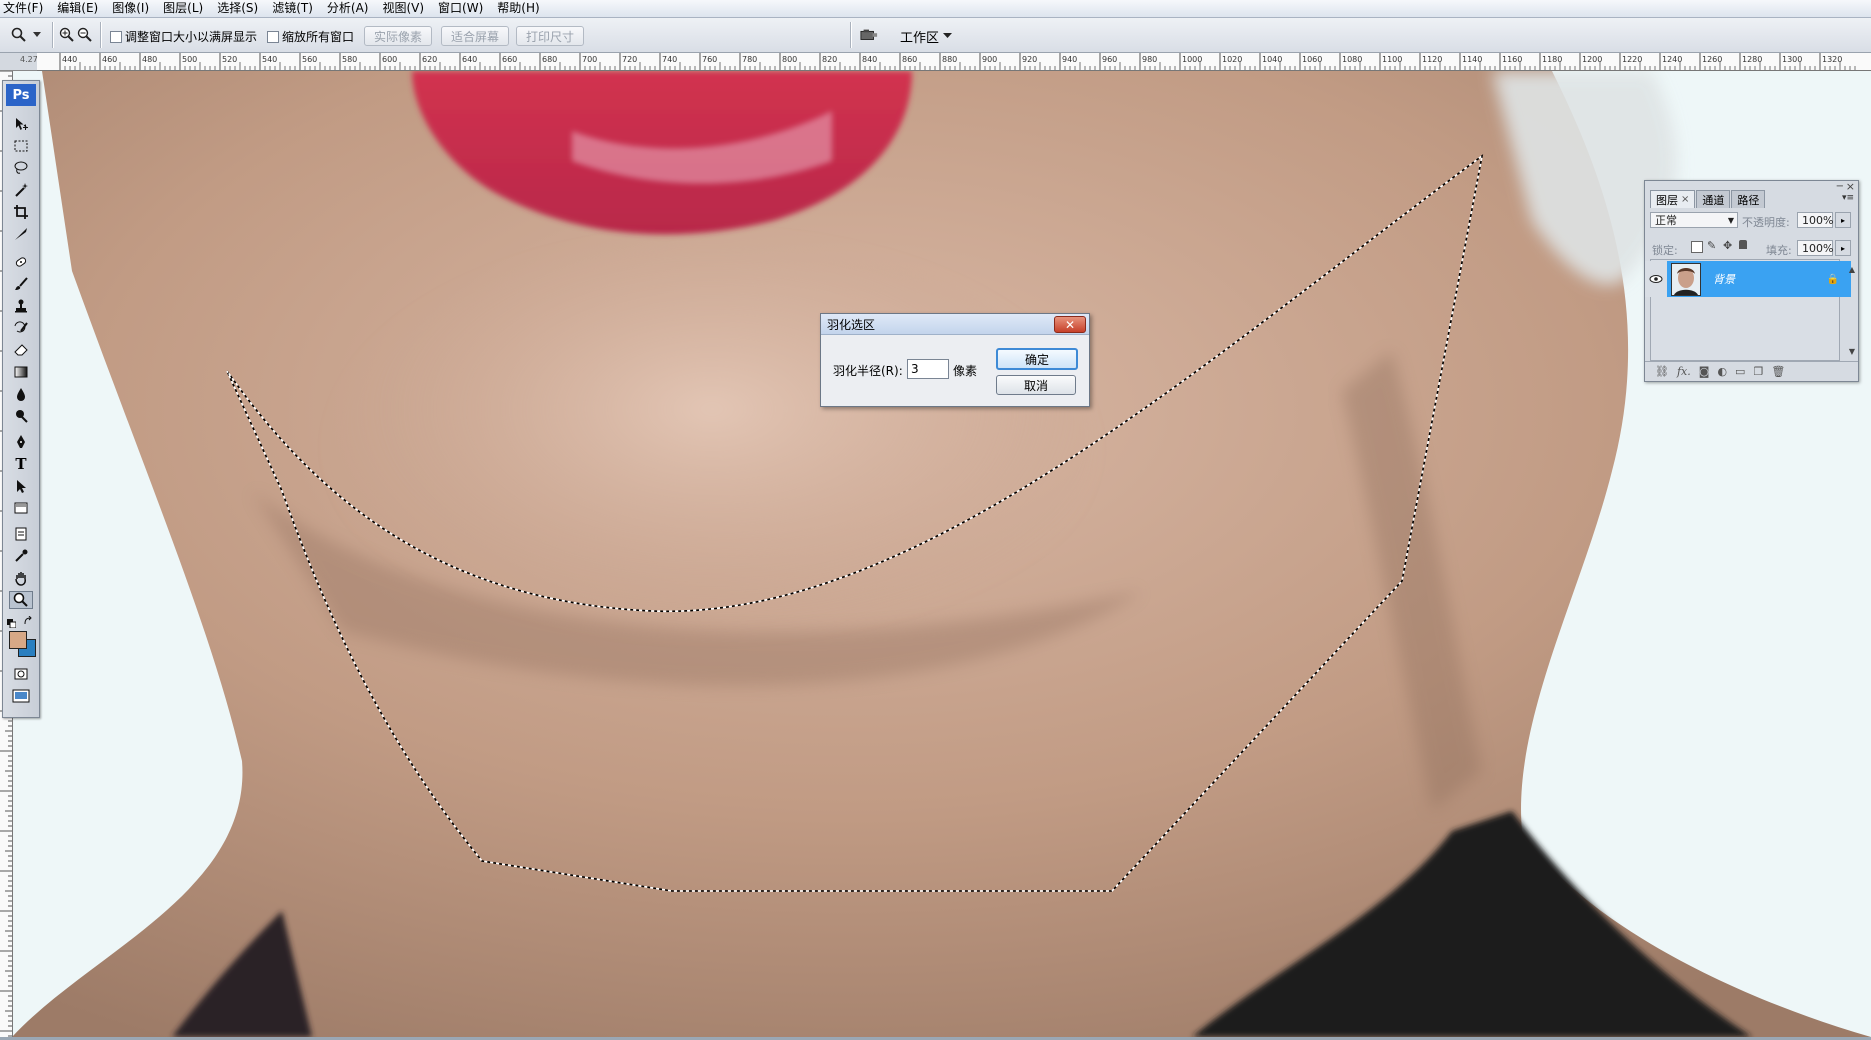  What do you see at coordinates (18, 640) in the screenshot?
I see `foreground-color-swatch` at bounding box center [18, 640].